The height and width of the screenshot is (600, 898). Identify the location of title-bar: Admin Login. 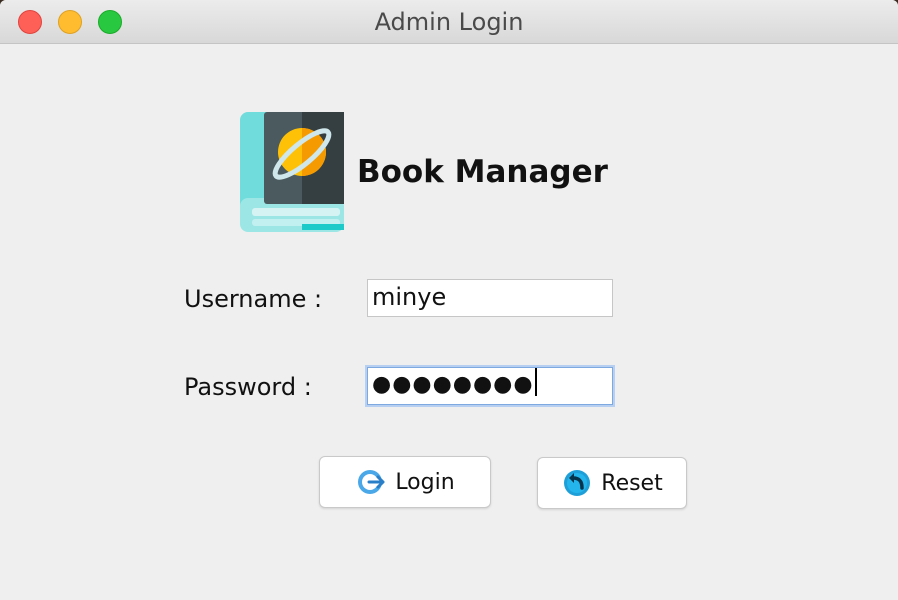
(449, 22).